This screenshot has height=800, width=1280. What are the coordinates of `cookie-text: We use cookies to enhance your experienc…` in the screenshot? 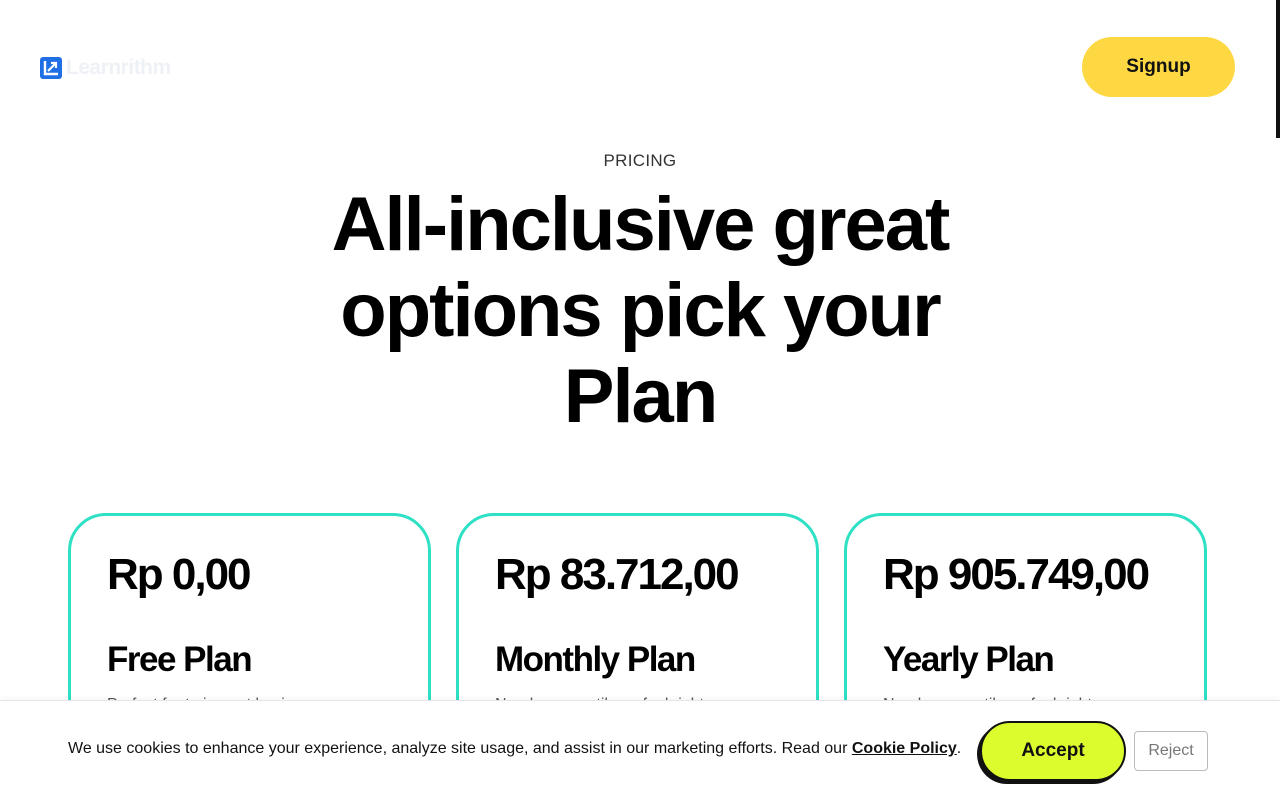 It's located at (460, 748).